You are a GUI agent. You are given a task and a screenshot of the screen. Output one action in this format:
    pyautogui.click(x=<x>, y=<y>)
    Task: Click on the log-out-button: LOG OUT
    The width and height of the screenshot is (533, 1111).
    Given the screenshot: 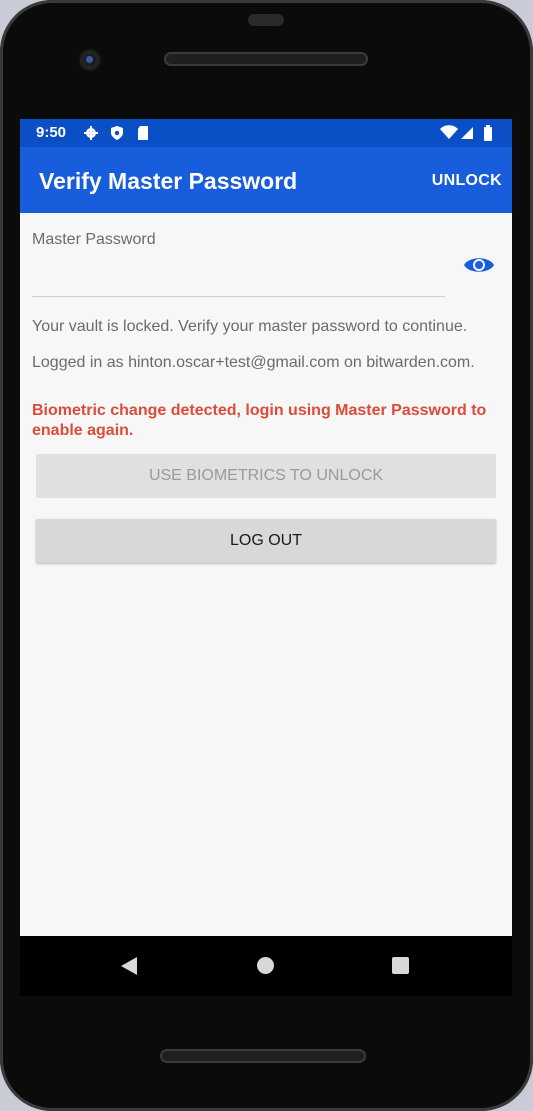 What is the action you would take?
    pyautogui.click(x=266, y=541)
    